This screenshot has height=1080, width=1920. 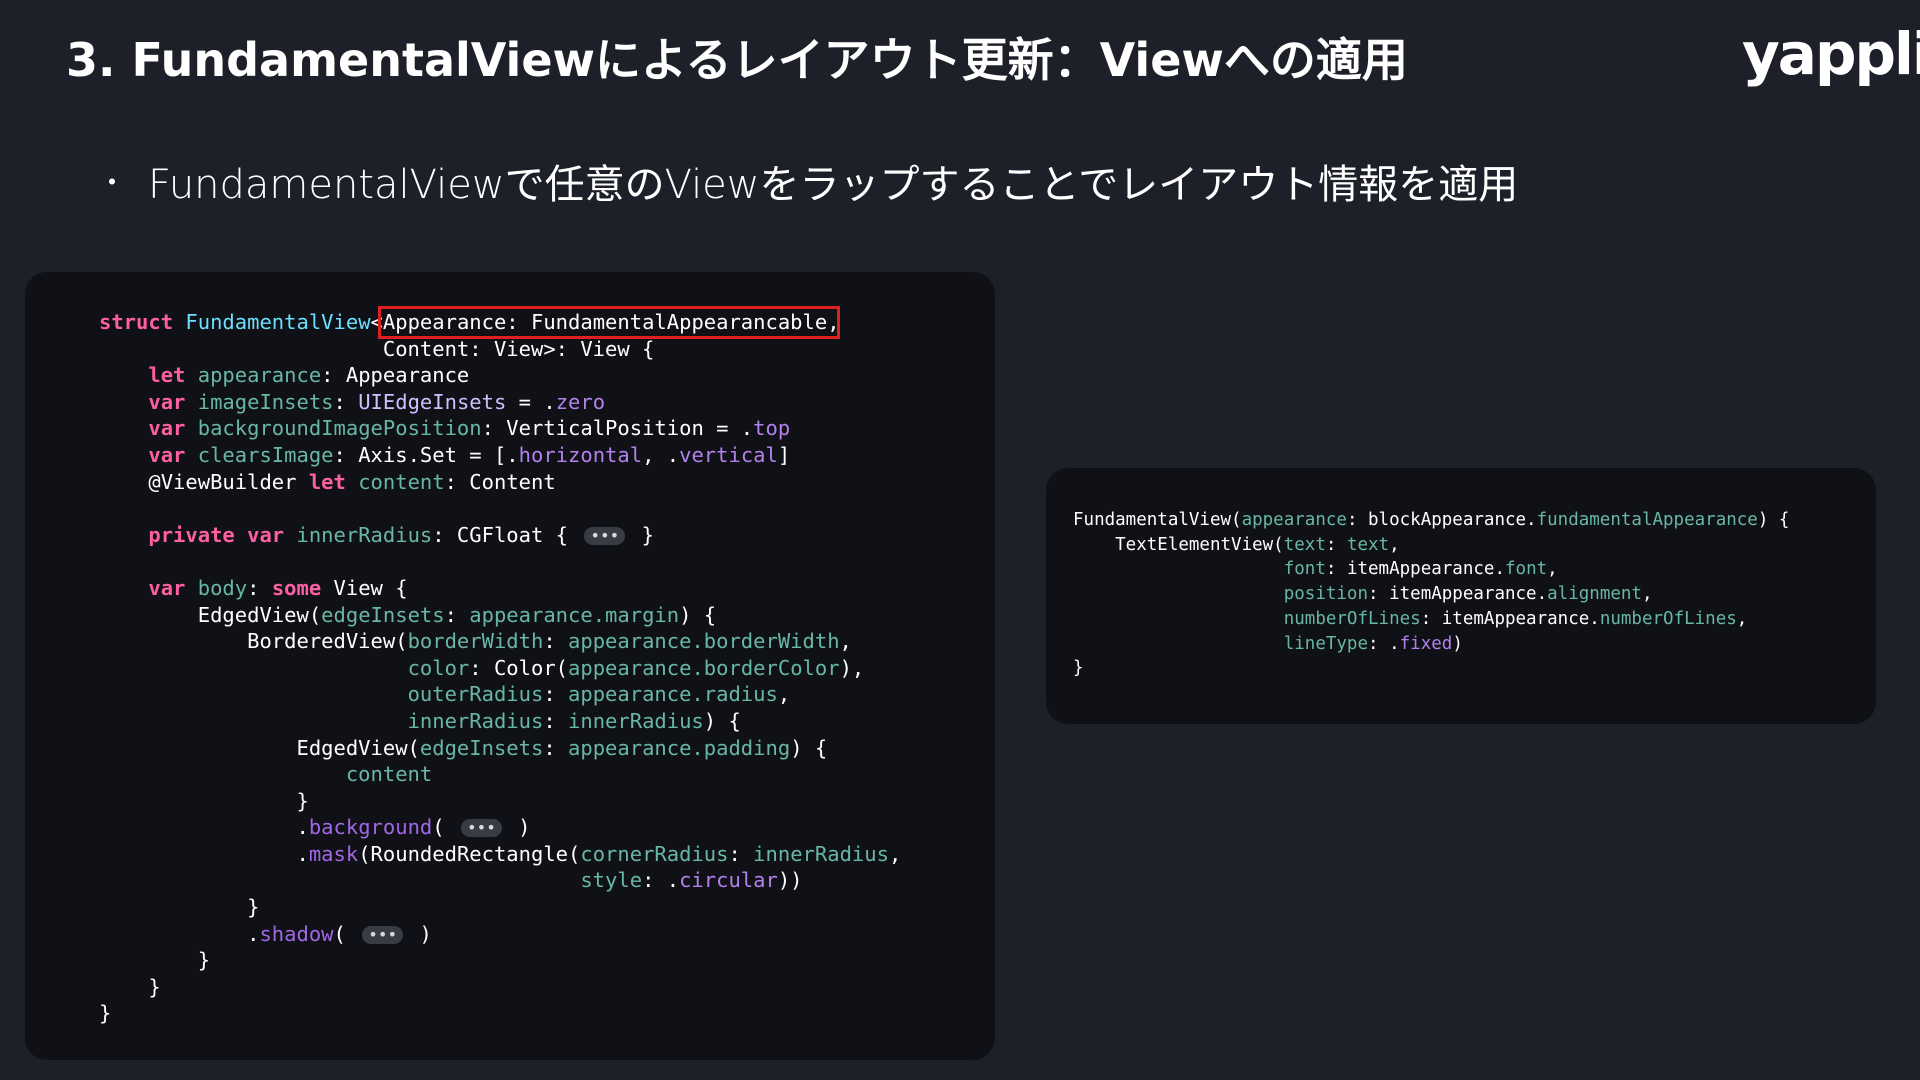 What do you see at coordinates (475, 641) in the screenshot?
I see `code-token: borderWidth` at bounding box center [475, 641].